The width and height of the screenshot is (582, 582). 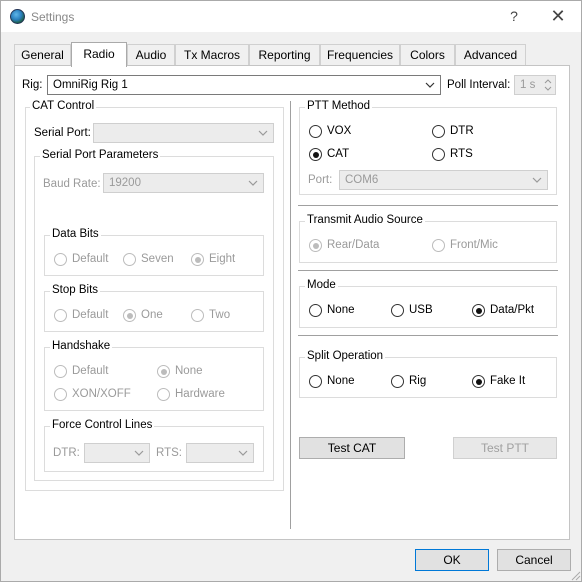 What do you see at coordinates (339, 131) in the screenshot?
I see `ptt-vox-label: VOX` at bounding box center [339, 131].